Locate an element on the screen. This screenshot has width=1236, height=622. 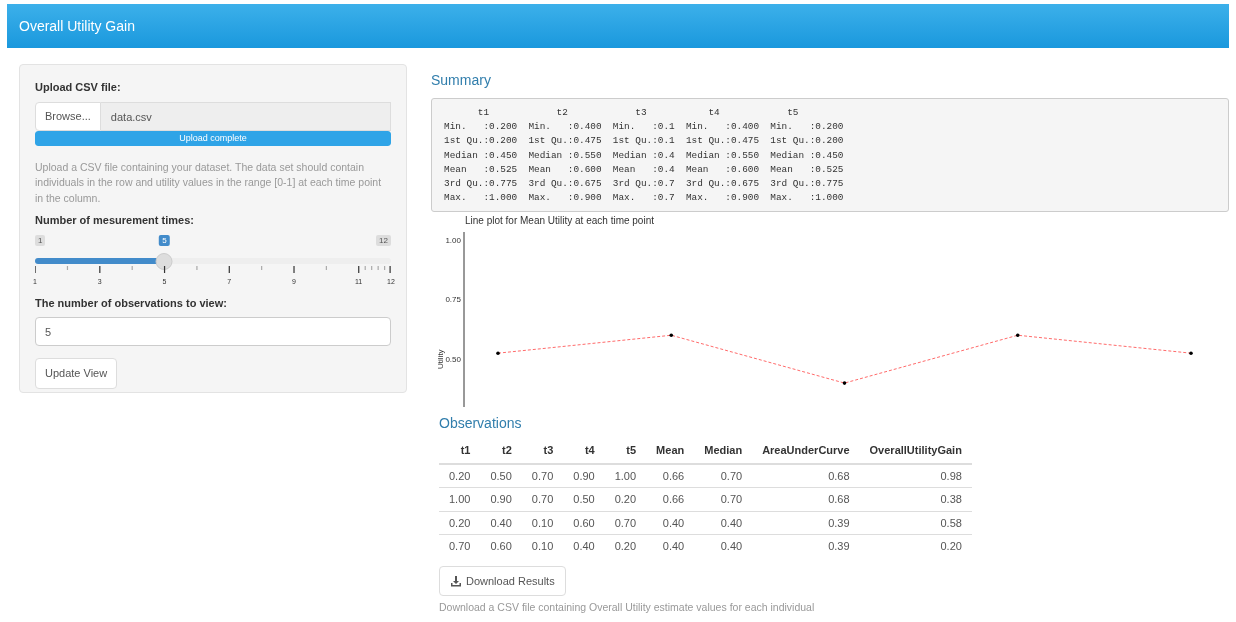
slider-label: Number of mesurement times: is located at coordinates (115, 220).